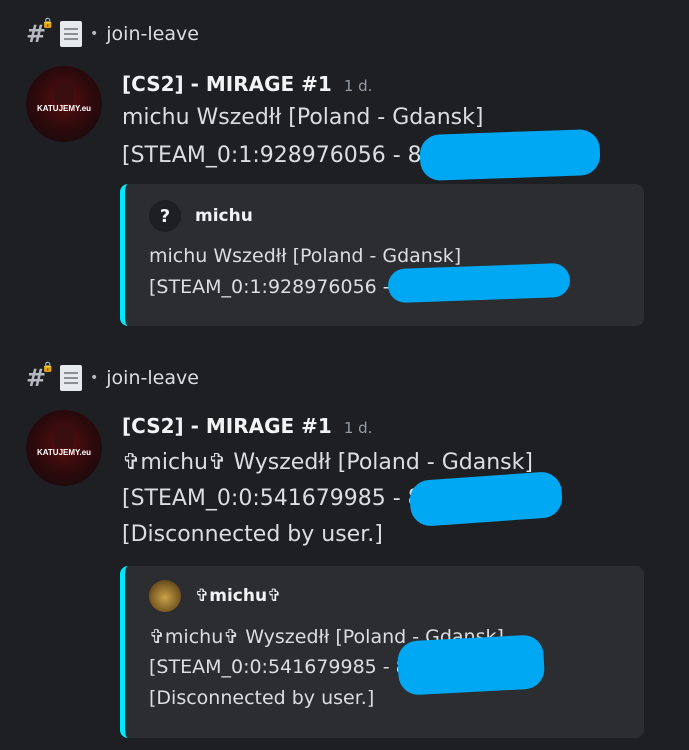 This screenshot has height=750, width=689. I want to click on embed-author: ? michu, so click(201, 216).